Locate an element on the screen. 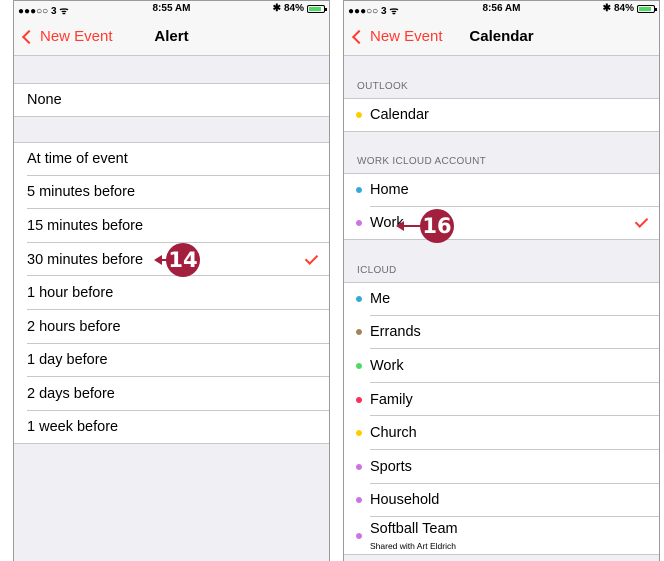 The width and height of the screenshot is (664, 561). option-label: At time of event is located at coordinates (77, 159).